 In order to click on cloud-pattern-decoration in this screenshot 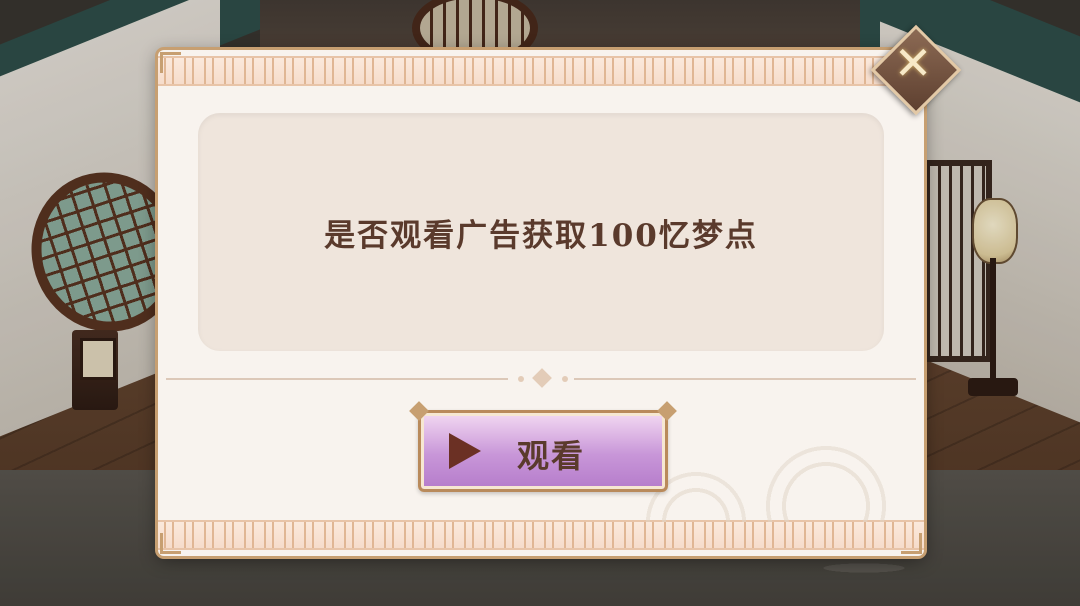, I will do `click(774, 442)`.